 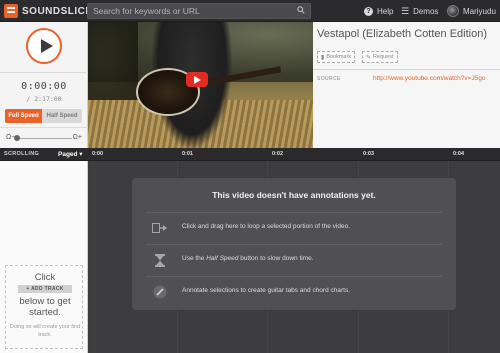 What do you see at coordinates (323, 57) in the screenshot?
I see `bookmark-icon: ▮` at bounding box center [323, 57].